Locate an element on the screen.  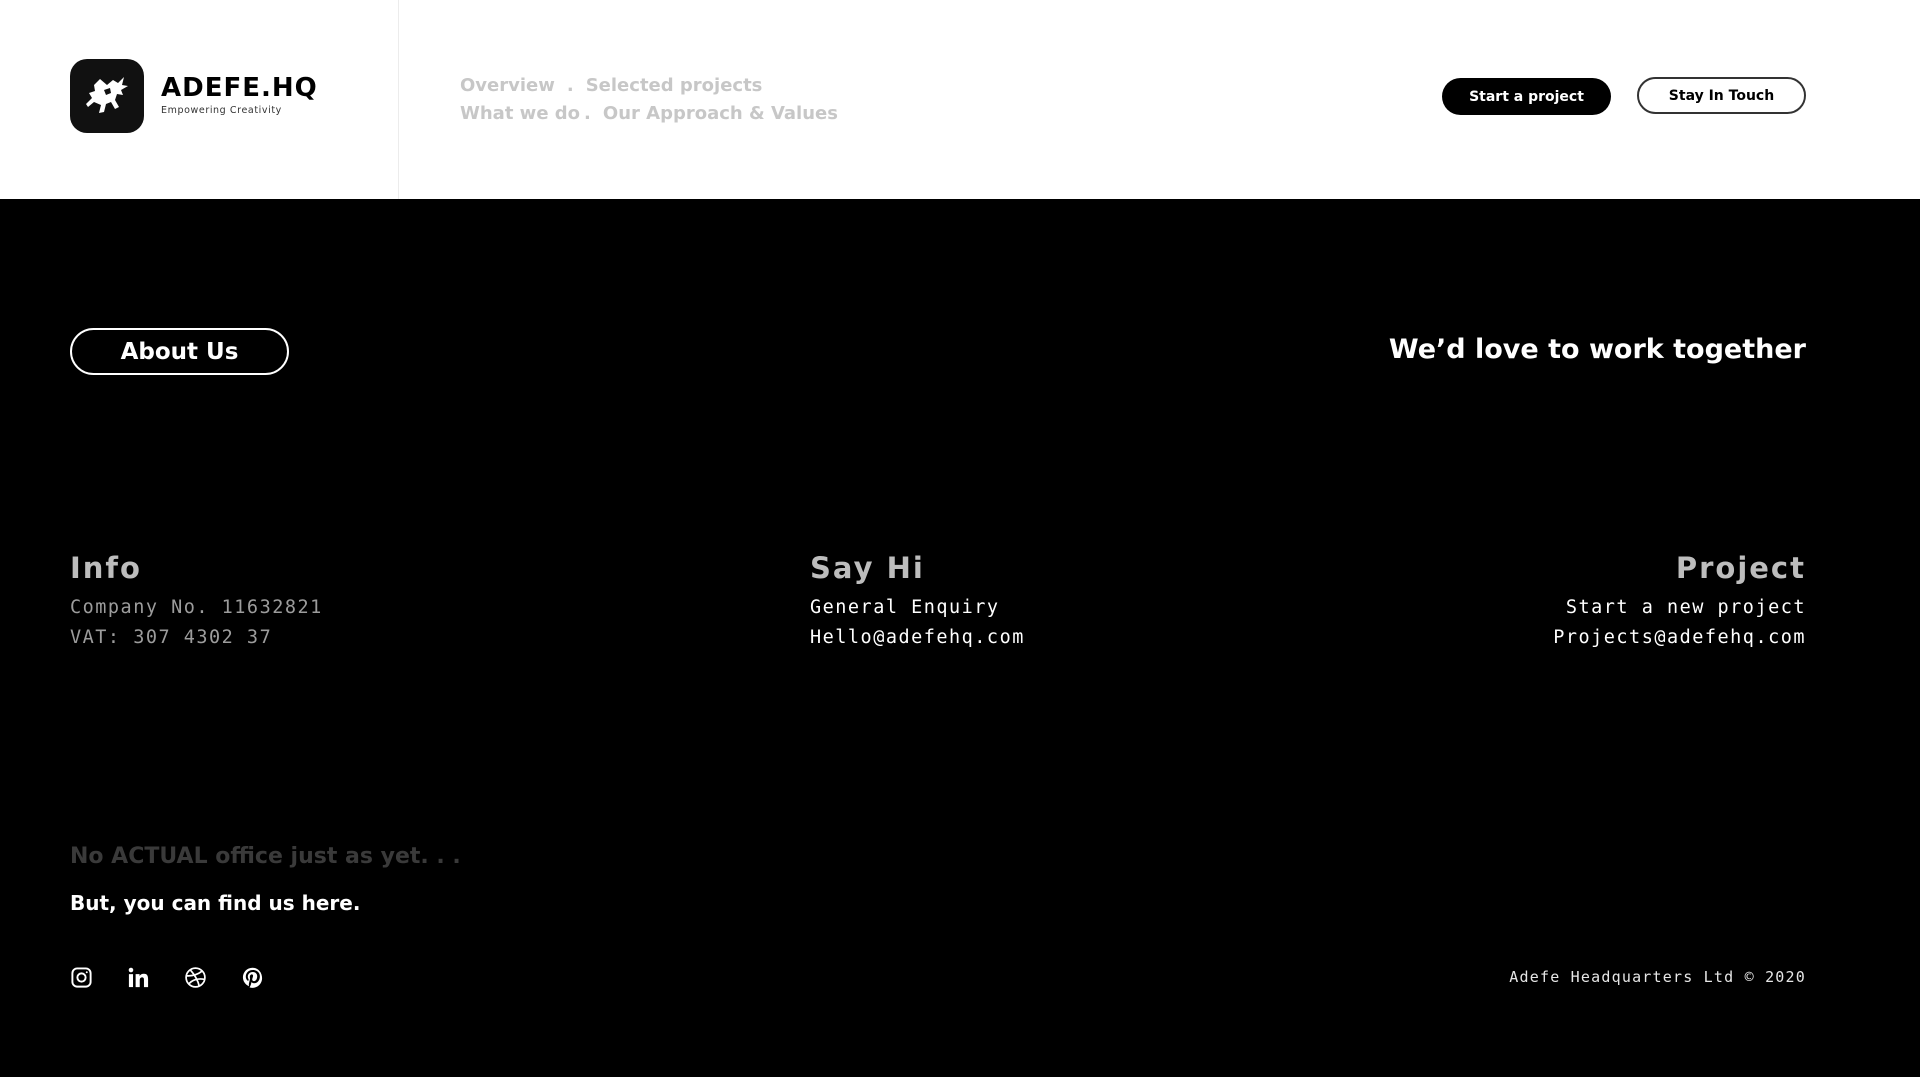
company-number: Company No. 11632821 is located at coordinates (196, 607).